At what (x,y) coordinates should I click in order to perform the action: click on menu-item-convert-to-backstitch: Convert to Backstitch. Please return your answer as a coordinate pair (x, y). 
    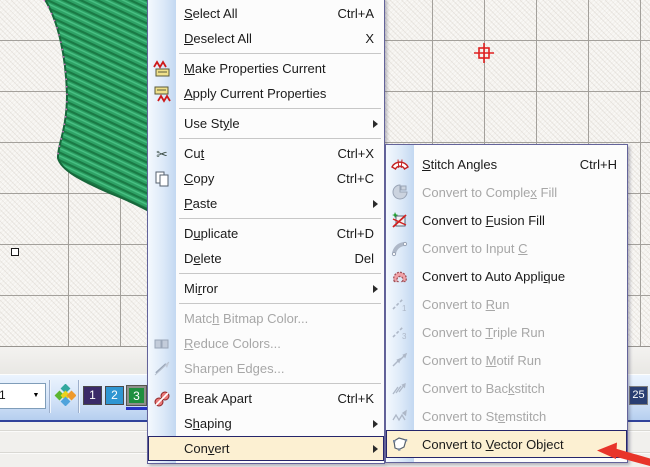
    Looking at the image, I should click on (506, 388).